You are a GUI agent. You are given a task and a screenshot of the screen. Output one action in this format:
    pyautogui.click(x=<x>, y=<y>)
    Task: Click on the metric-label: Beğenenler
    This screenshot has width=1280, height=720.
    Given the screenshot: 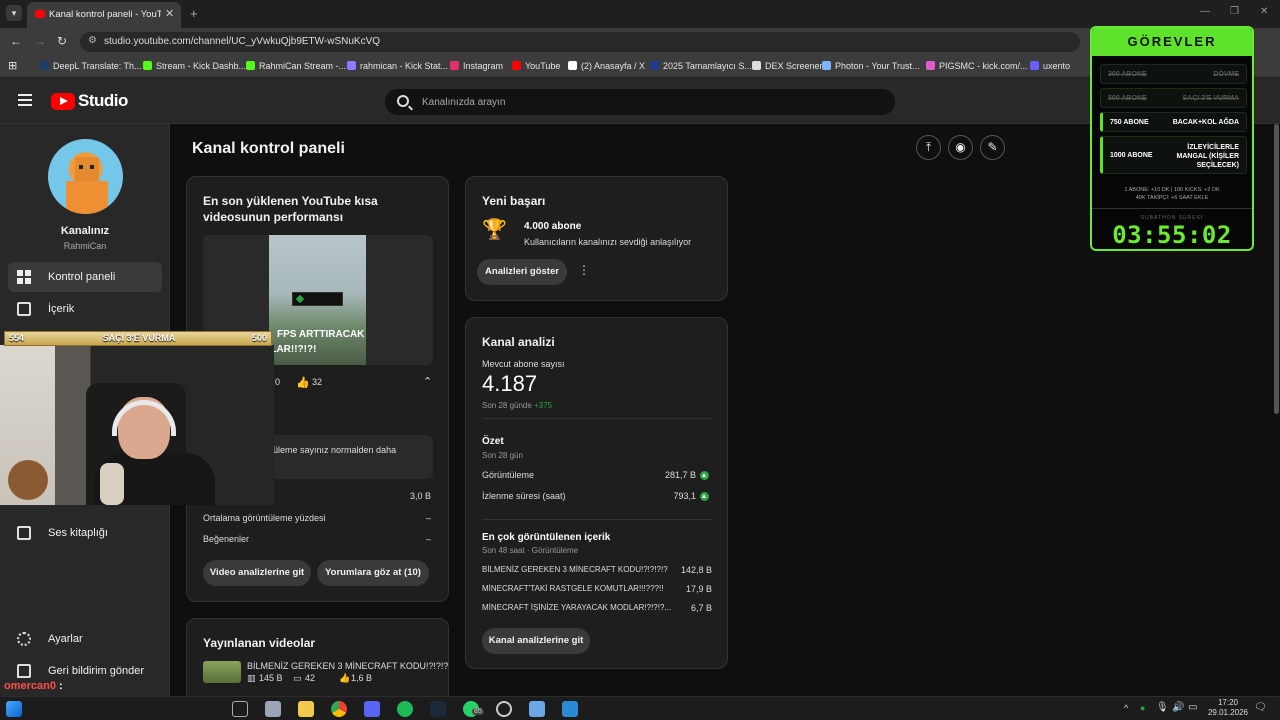 What is the action you would take?
    pyautogui.click(x=226, y=539)
    